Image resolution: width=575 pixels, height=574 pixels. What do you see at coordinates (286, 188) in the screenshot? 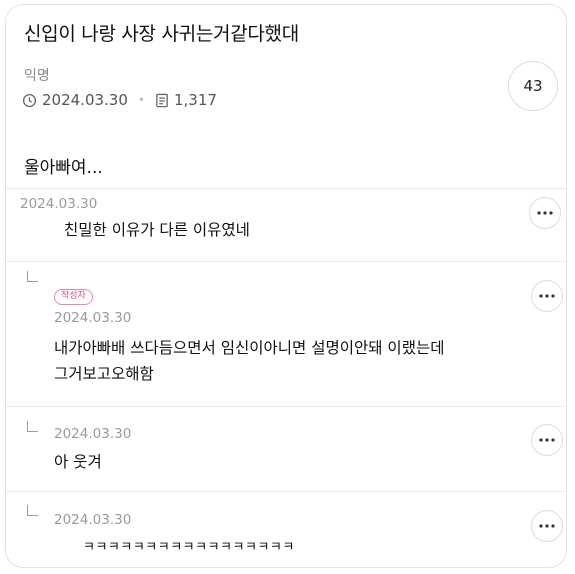
I see `post-divider` at bounding box center [286, 188].